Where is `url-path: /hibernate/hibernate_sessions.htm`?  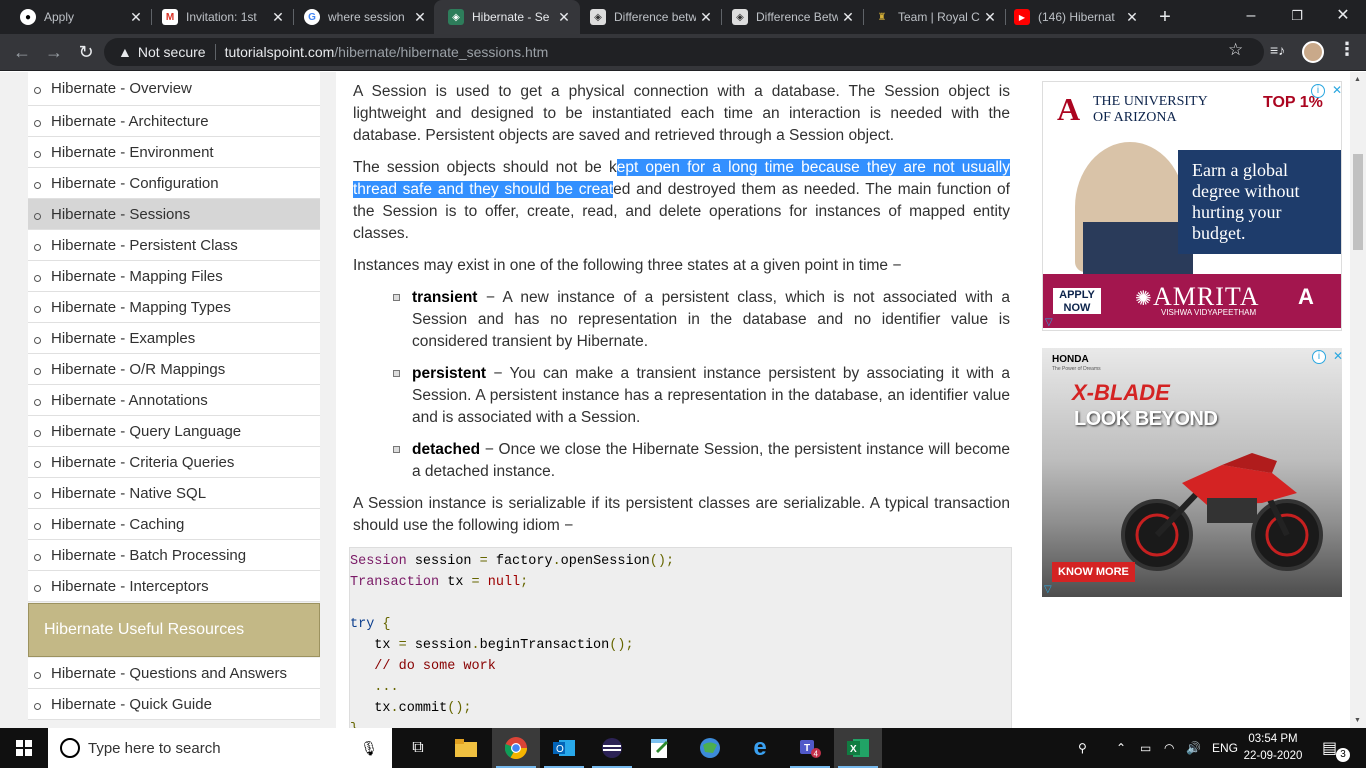 url-path: /hibernate/hibernate_sessions.htm is located at coordinates (441, 52).